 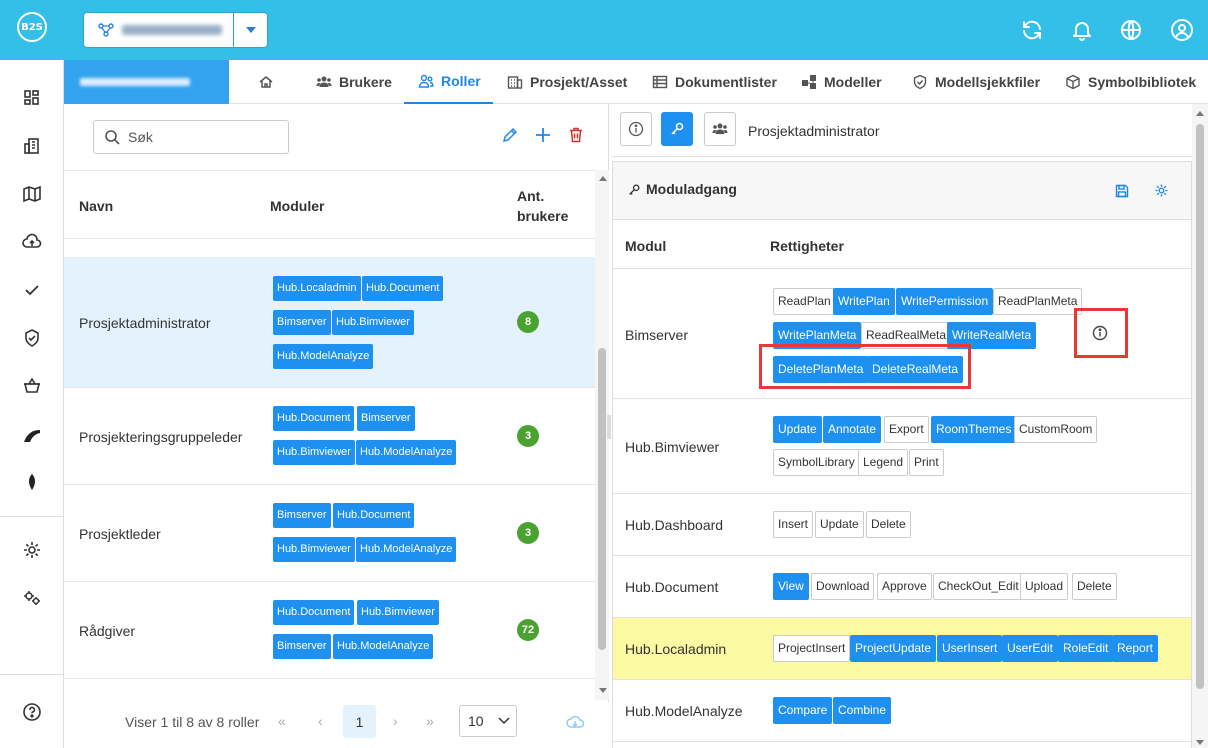 What do you see at coordinates (32, 712) in the screenshot?
I see `help-icon` at bounding box center [32, 712].